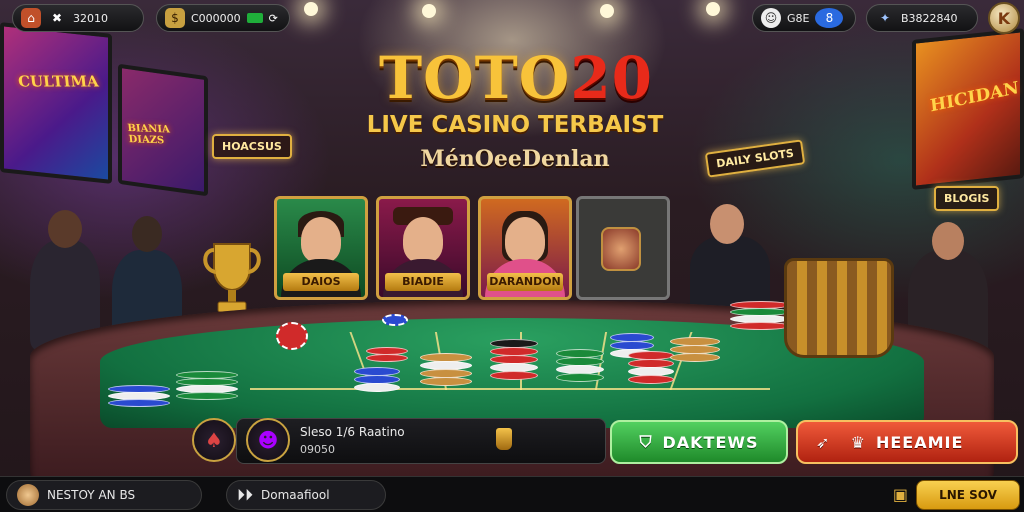  Describe the element at coordinates (90, 18) in the screenshot. I see `hud-stat-1: 32010` at that location.